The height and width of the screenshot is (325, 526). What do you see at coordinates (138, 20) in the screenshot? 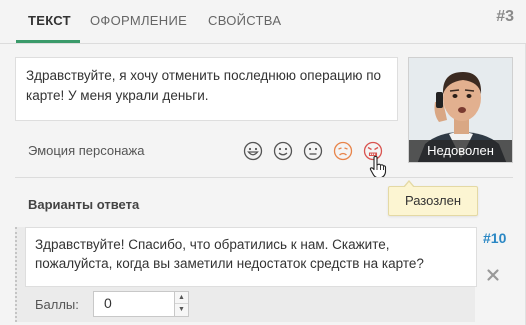
I see `tab-design: Оформление` at bounding box center [138, 20].